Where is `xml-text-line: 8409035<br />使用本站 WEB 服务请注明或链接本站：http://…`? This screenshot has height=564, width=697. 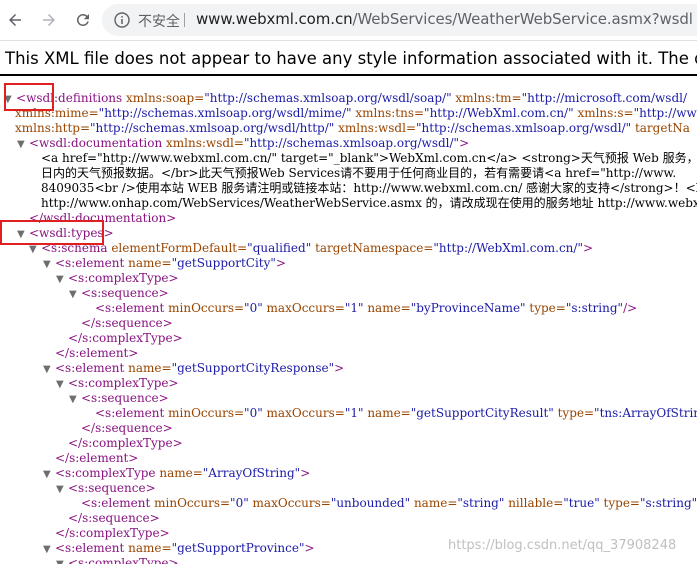 xml-text-line: 8409035<br />使用本站 WEB 服务请注明或链接本站：http://… is located at coordinates (369, 188).